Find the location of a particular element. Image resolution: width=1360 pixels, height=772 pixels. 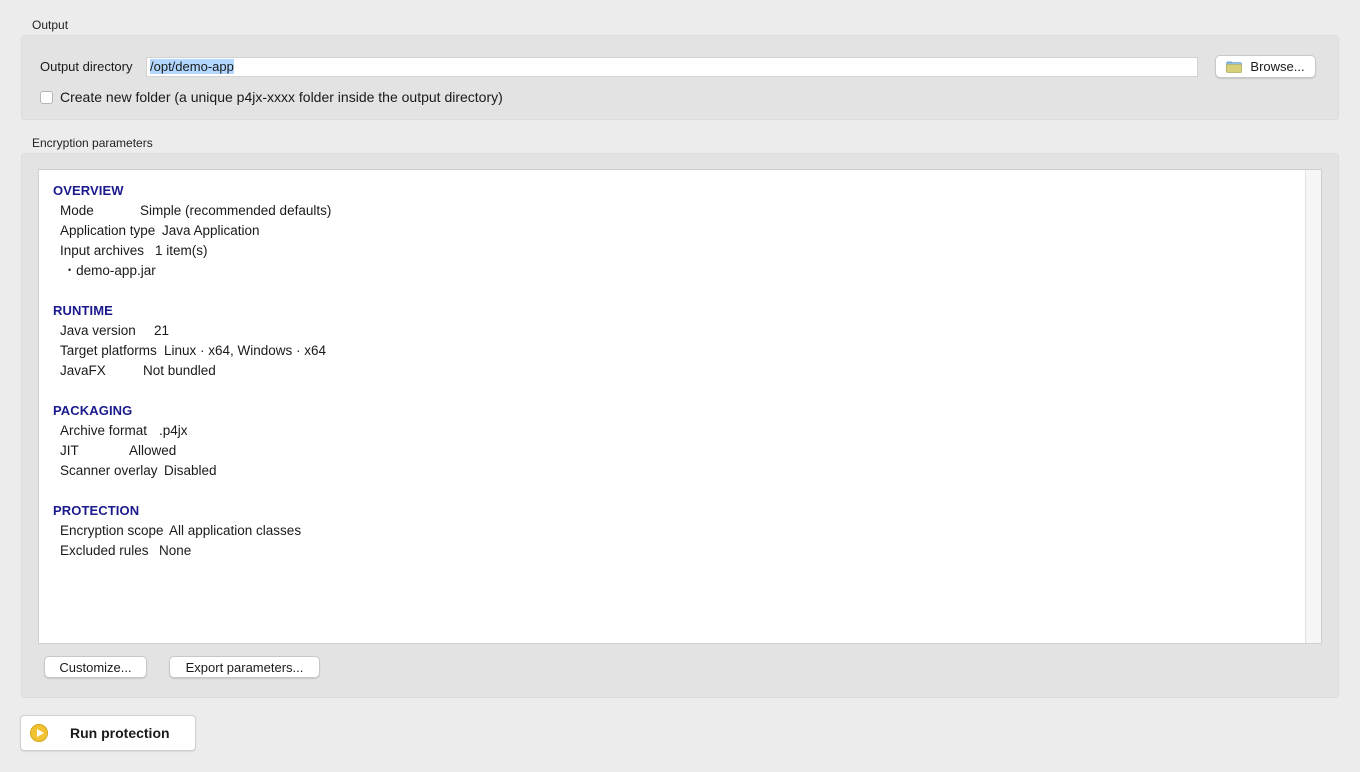

summary-value: Linux · x64, Windows · x64 is located at coordinates (245, 350).